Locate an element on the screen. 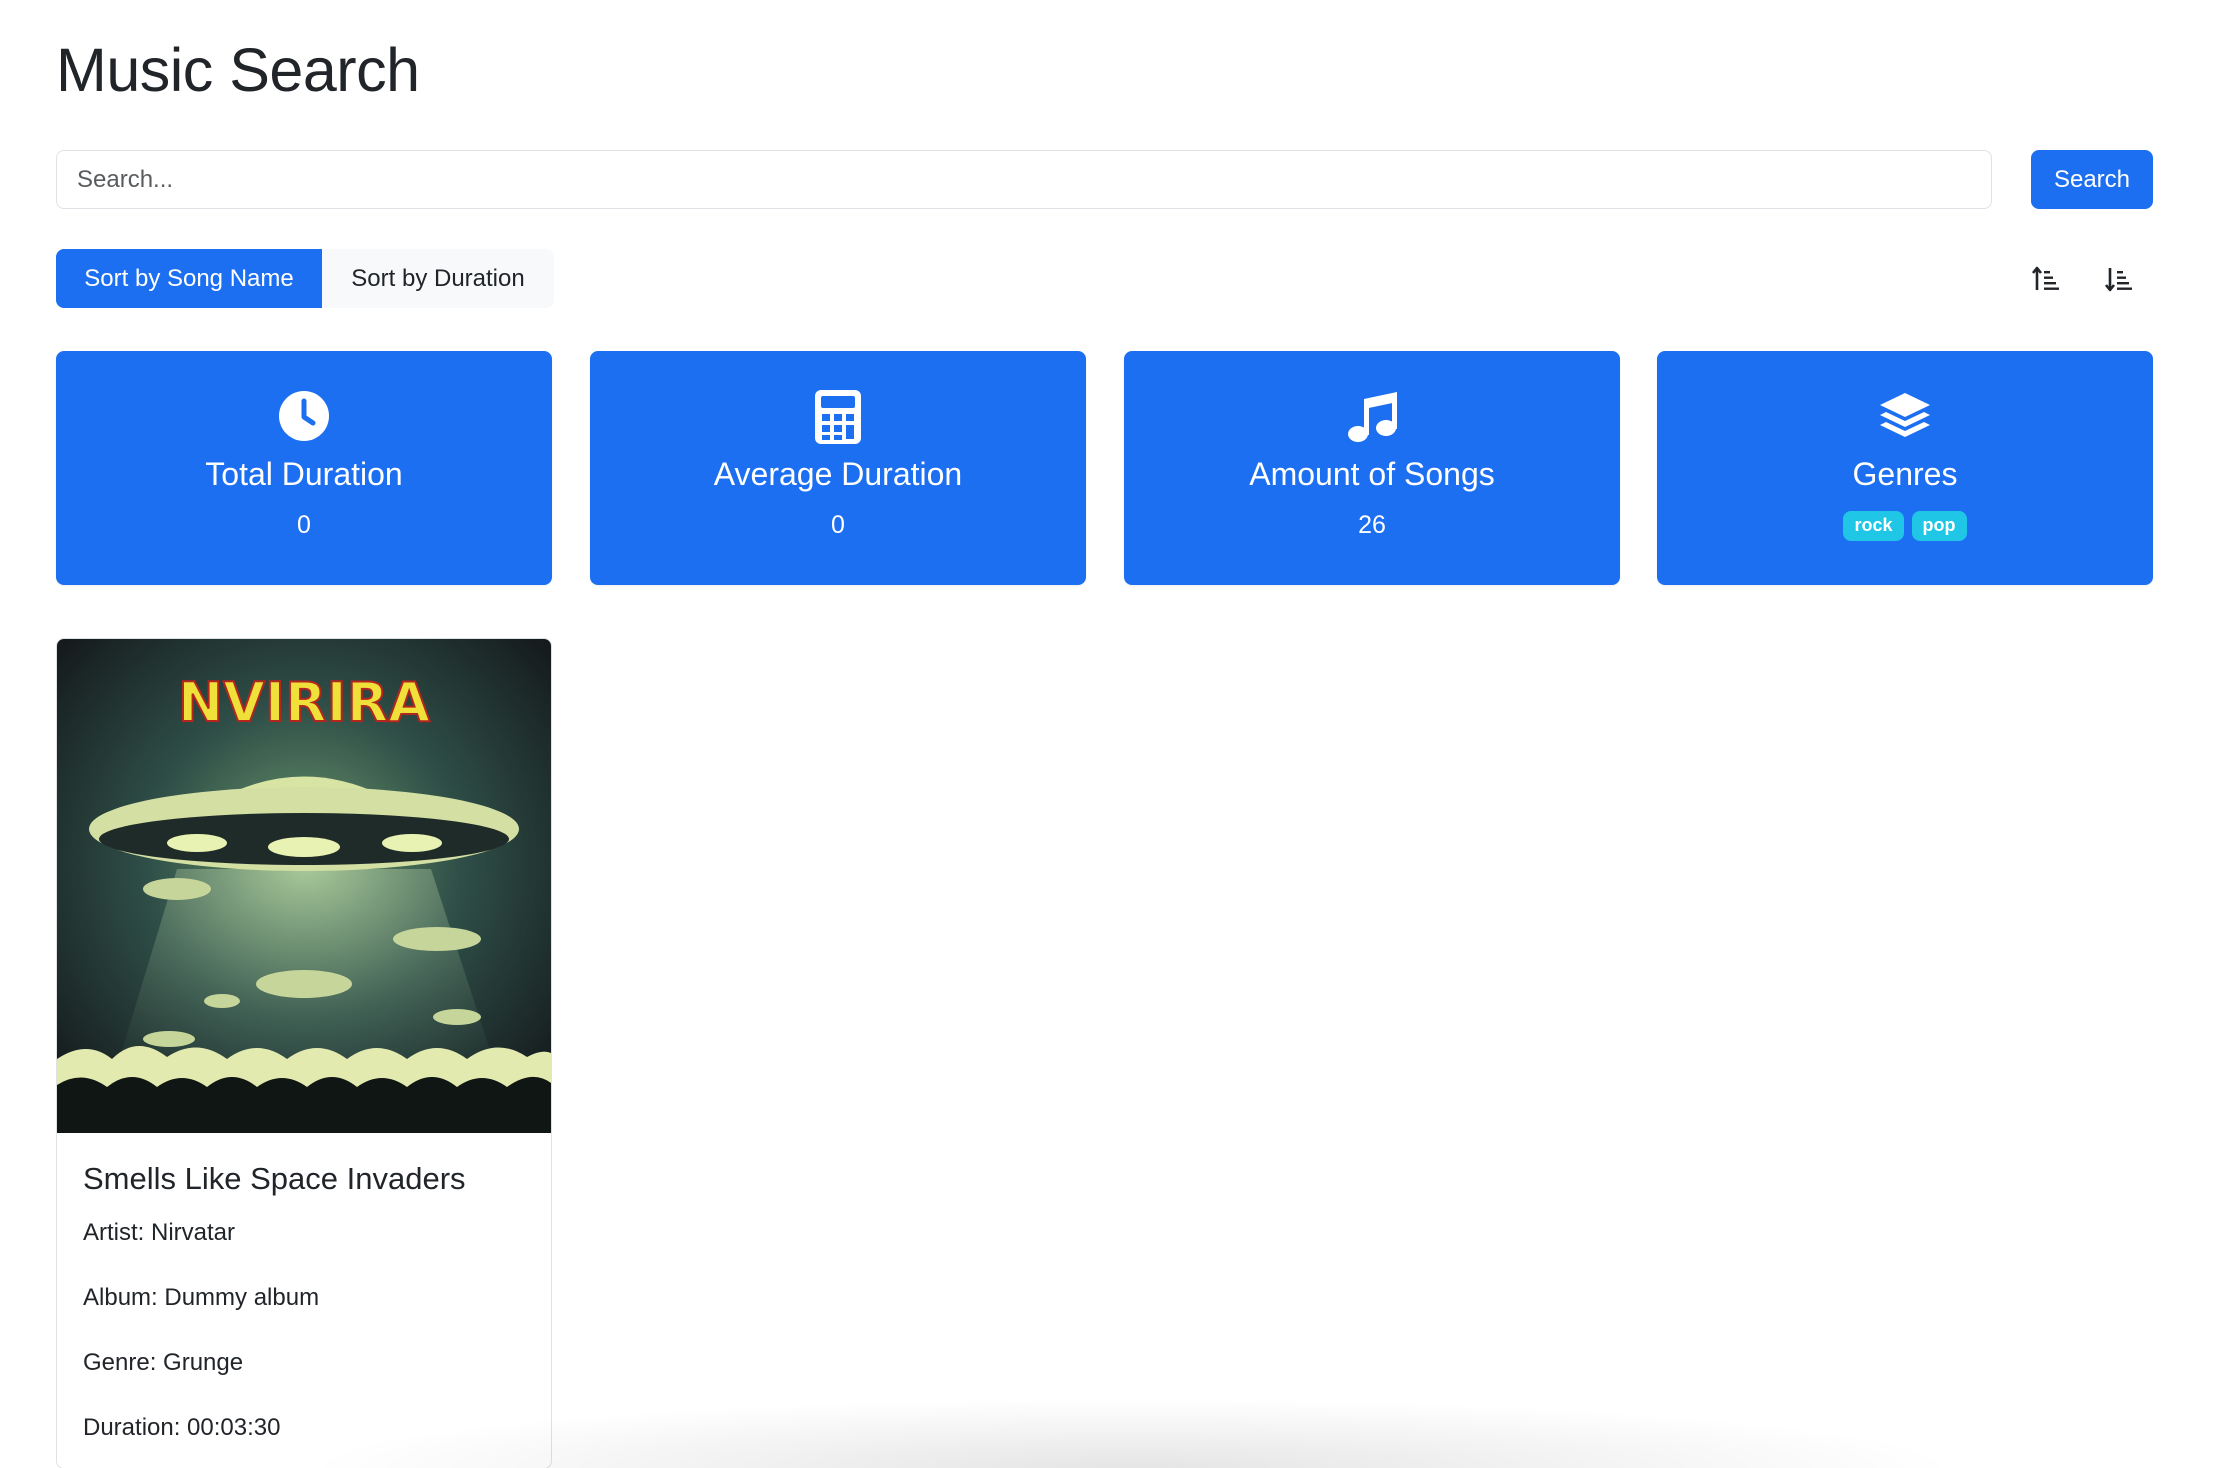 This screenshot has height=1468, width=2214. song-genre: Genre: Grunge is located at coordinates (163, 1362).